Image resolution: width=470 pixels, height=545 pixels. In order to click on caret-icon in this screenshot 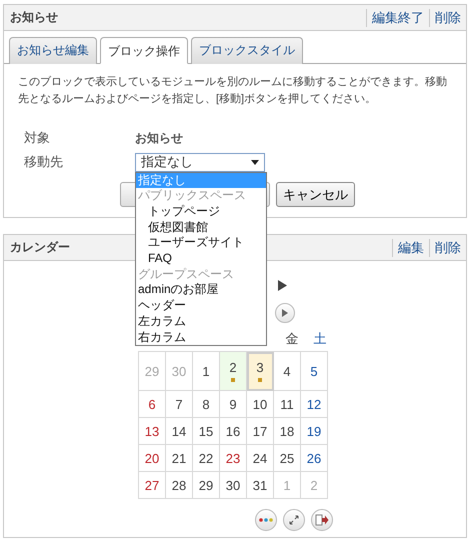, I will do `click(255, 162)`.